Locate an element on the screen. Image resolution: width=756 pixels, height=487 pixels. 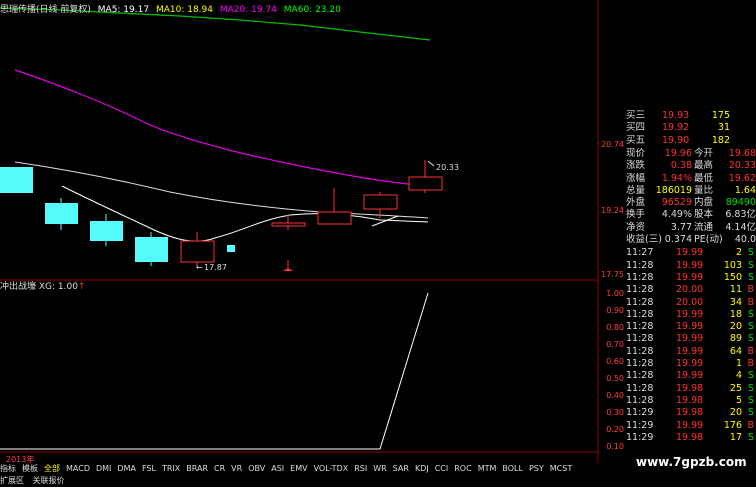
indicator-axis-label: 0.50 is located at coordinates (615, 378).